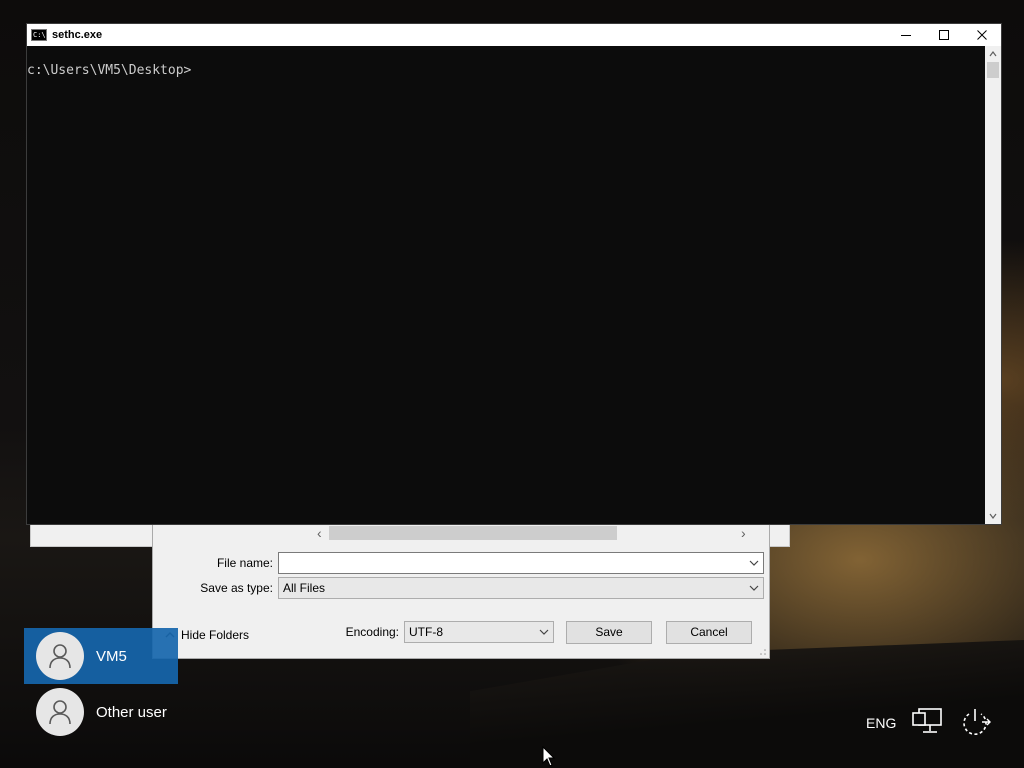 This screenshot has width=1024, height=768. What do you see at coordinates (993, 70) in the screenshot?
I see `vertical-scrollbar-thumb` at bounding box center [993, 70].